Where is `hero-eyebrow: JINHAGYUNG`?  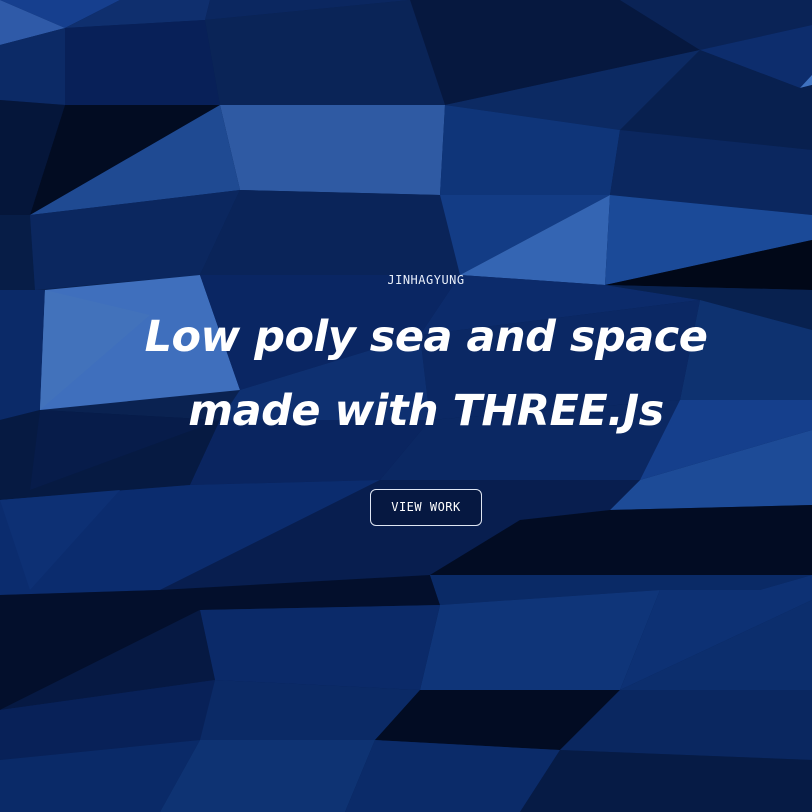 hero-eyebrow: JINHAGYUNG is located at coordinates (426, 280).